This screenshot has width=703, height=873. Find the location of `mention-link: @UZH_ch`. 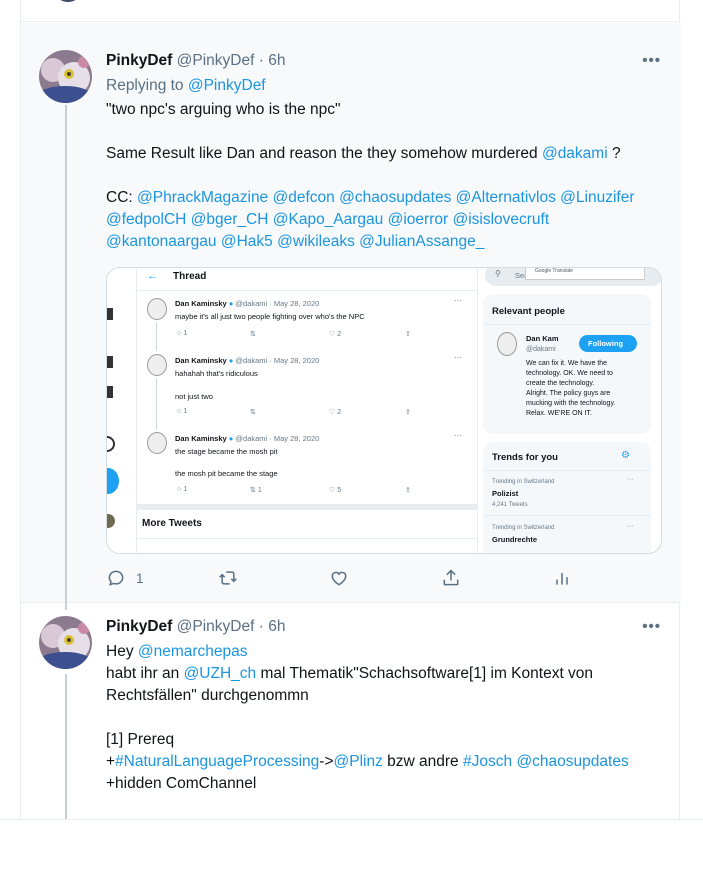

mention-link: @UZH_ch is located at coordinates (220, 673).